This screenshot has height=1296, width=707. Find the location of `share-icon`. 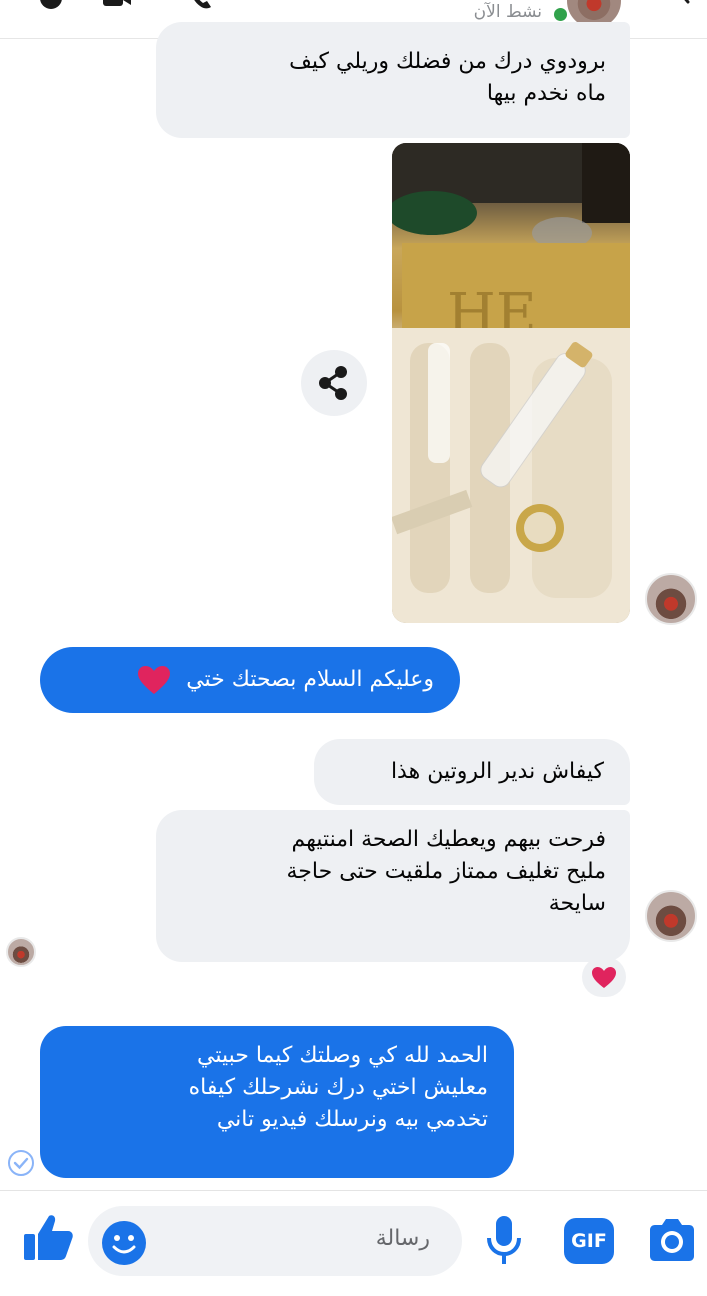

share-icon is located at coordinates (333, 383).